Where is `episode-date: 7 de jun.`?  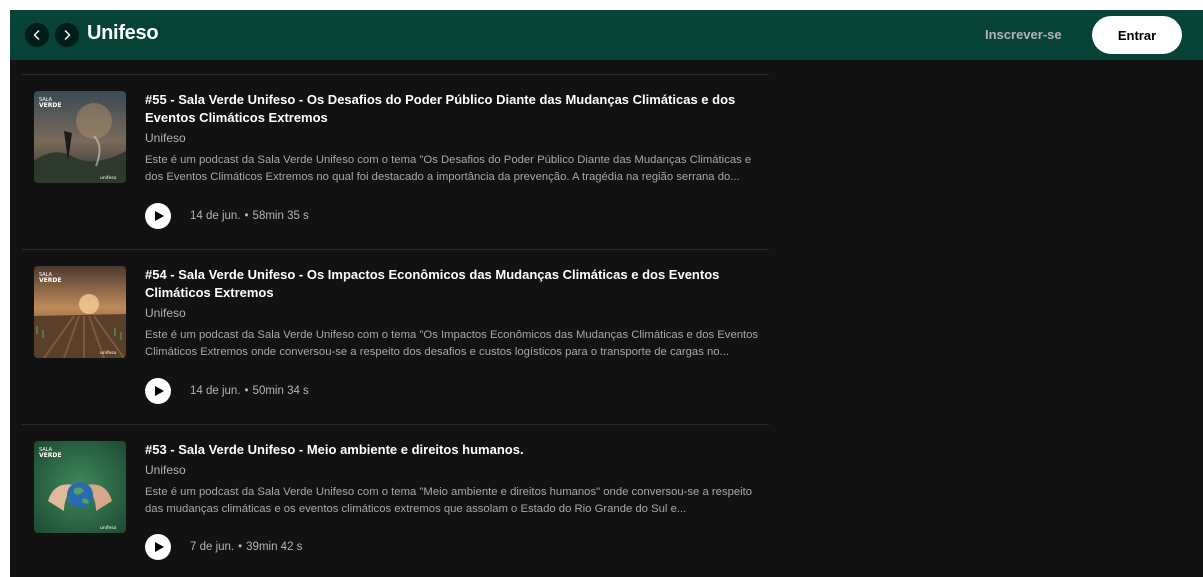 episode-date: 7 de jun. is located at coordinates (212, 547).